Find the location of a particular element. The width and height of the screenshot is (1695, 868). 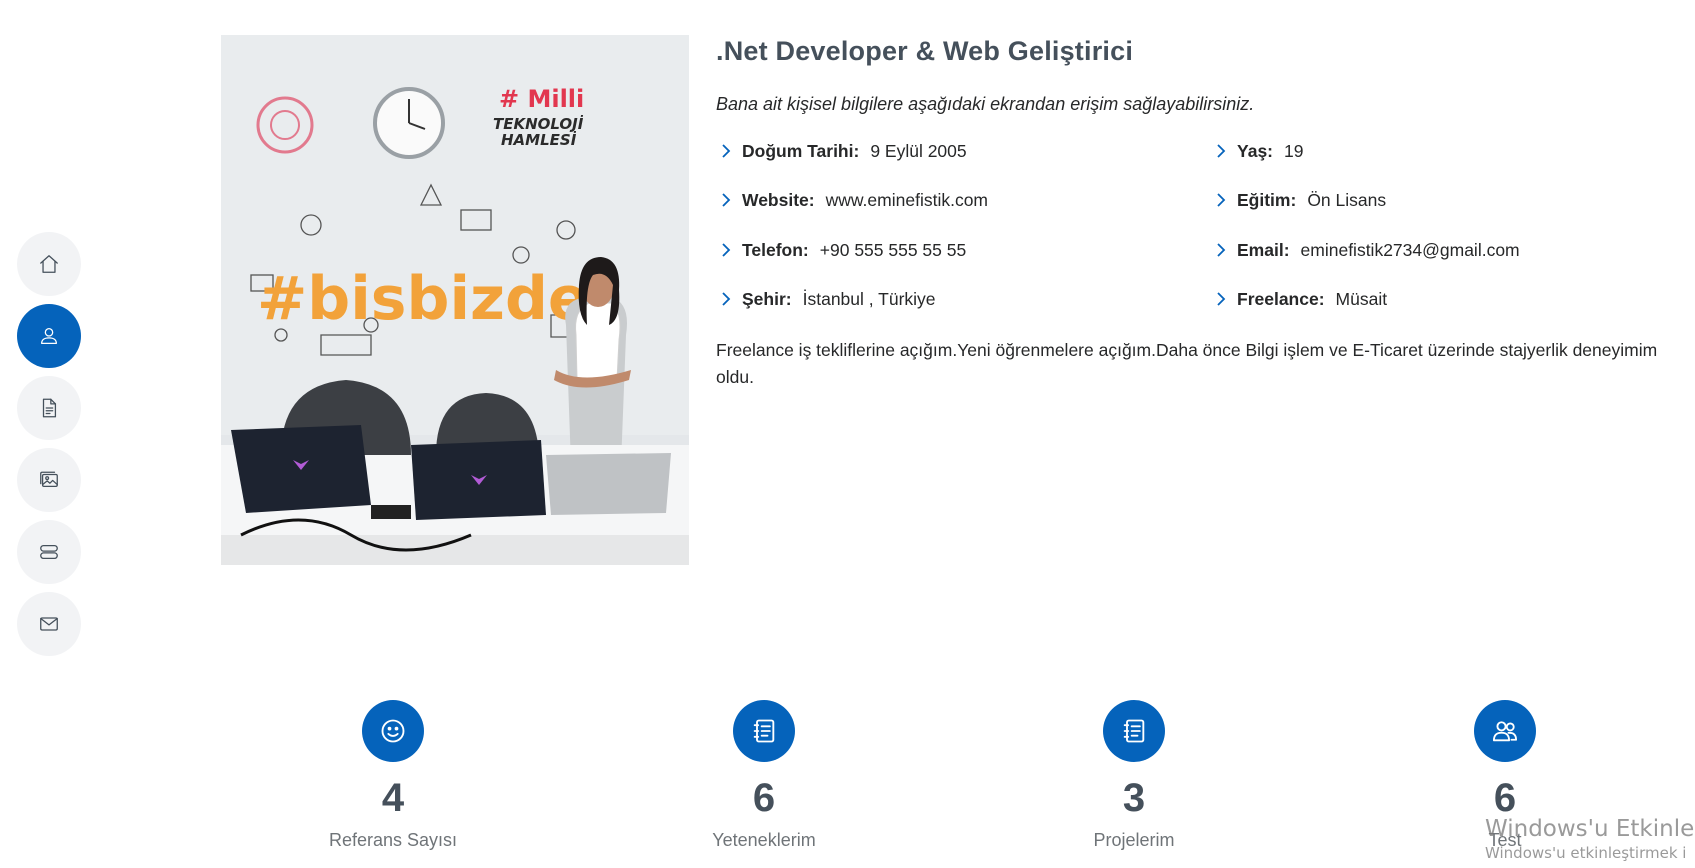

people-icon is located at coordinates (1505, 731).